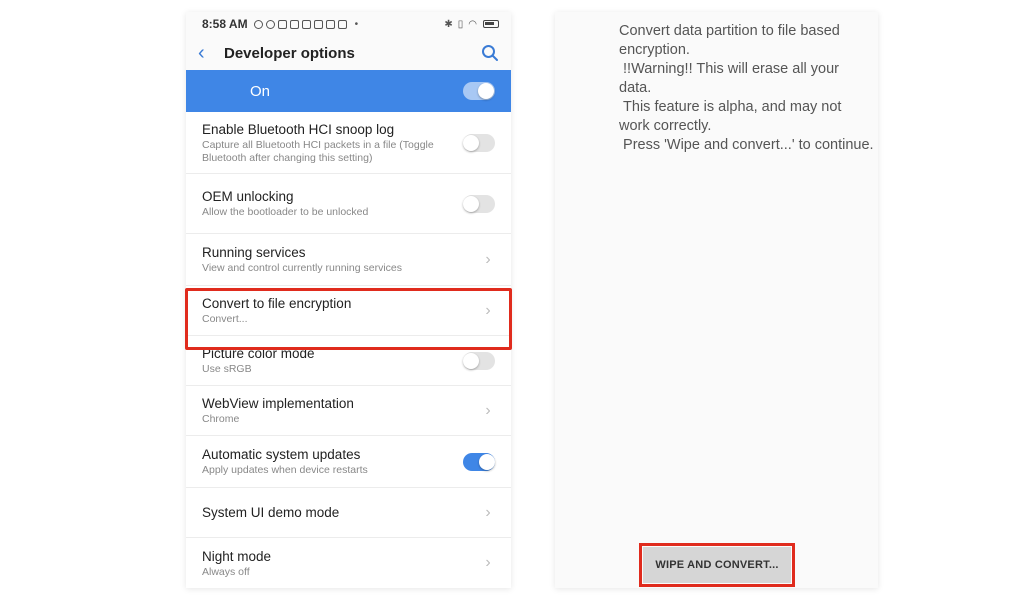 This screenshot has height=606, width=1024. What do you see at coordinates (294, 24) in the screenshot?
I see `gallery-icon` at bounding box center [294, 24].